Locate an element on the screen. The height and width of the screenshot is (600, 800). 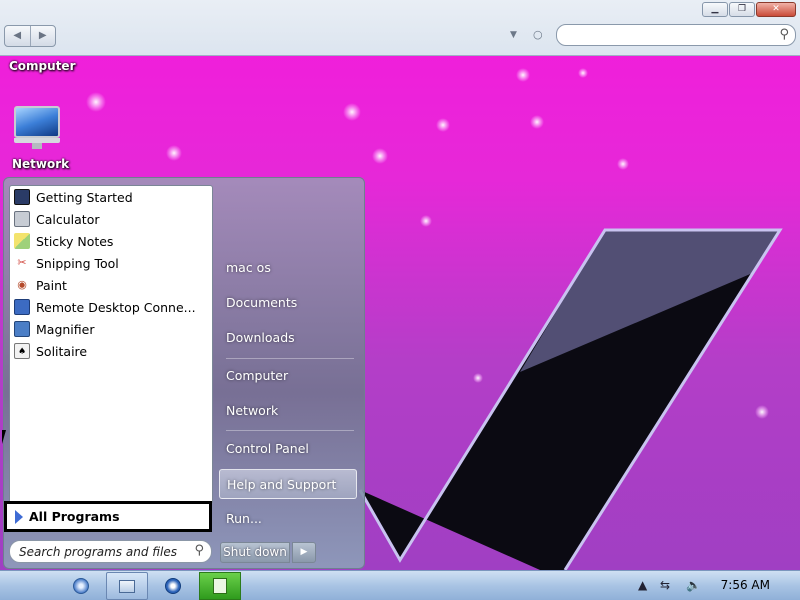
window-controls: ▁ ❐ ✕ is located at coordinates (749, 9).